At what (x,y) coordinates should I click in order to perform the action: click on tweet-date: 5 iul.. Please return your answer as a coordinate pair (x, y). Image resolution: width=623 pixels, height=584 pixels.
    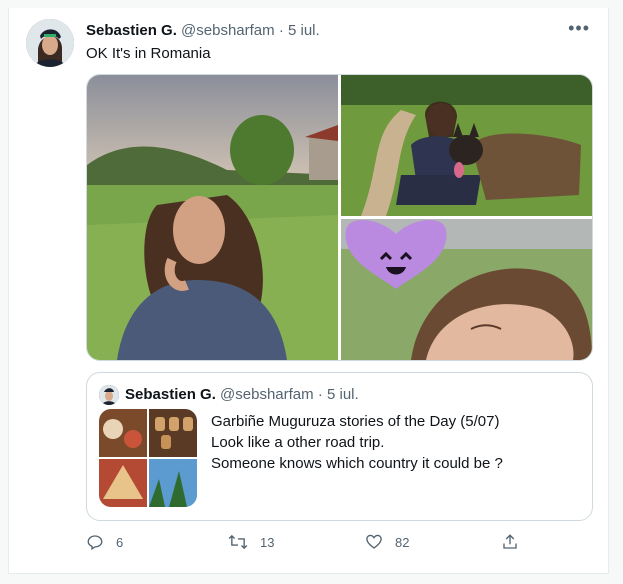
    Looking at the image, I should click on (304, 30).